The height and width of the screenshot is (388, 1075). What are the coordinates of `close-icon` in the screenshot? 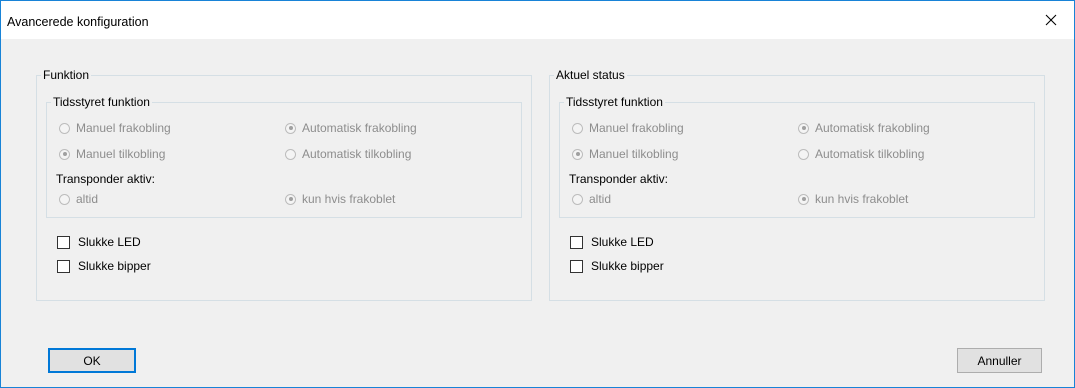 It's located at (1051, 20).